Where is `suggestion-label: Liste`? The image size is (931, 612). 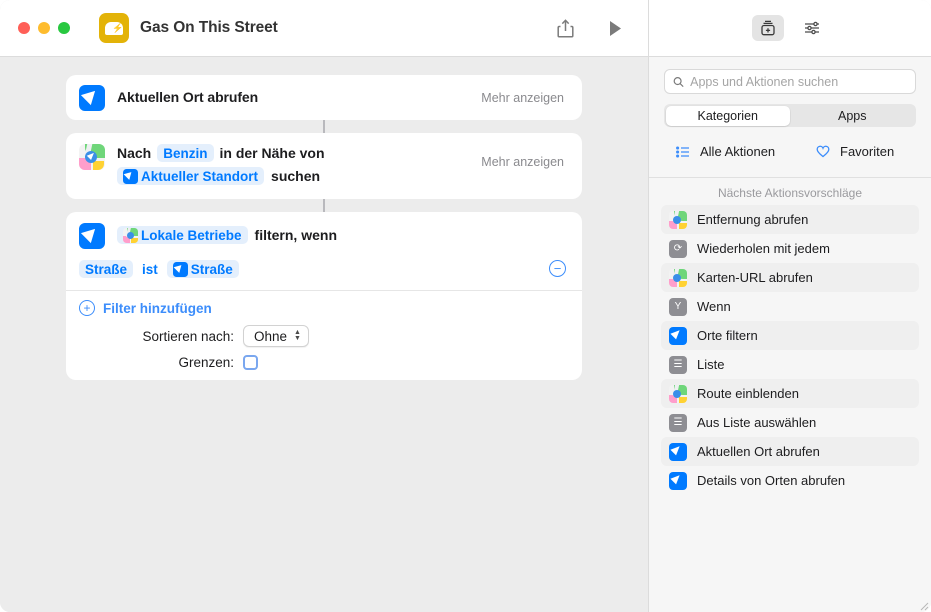
suggestion-label: Liste is located at coordinates (711, 364).